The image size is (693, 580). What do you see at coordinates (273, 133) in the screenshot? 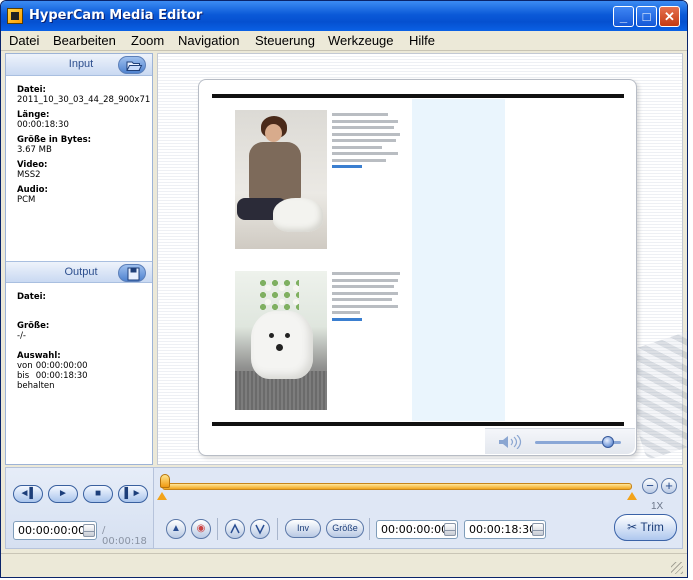
I see `woman-face` at bounding box center [273, 133].